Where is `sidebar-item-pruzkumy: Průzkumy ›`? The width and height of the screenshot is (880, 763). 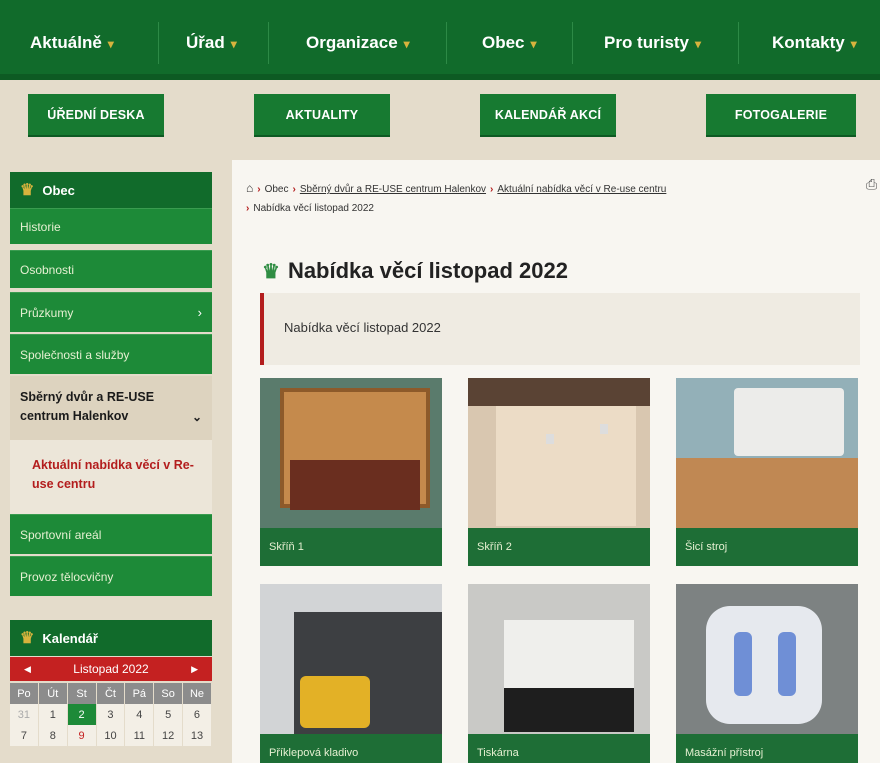 sidebar-item-pruzkumy: Průzkumy › is located at coordinates (111, 312).